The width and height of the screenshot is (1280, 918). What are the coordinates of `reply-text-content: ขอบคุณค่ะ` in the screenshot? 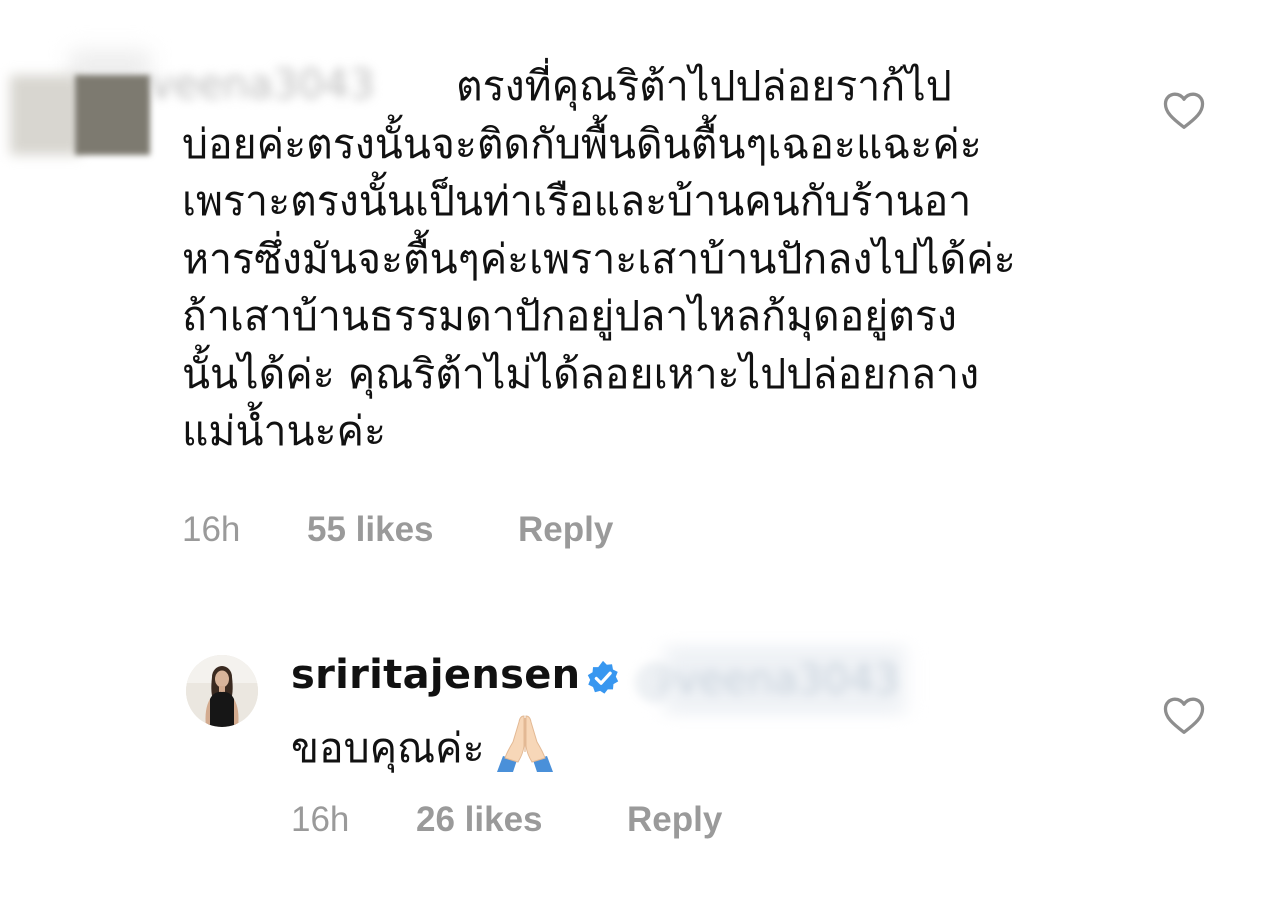 It's located at (388, 748).